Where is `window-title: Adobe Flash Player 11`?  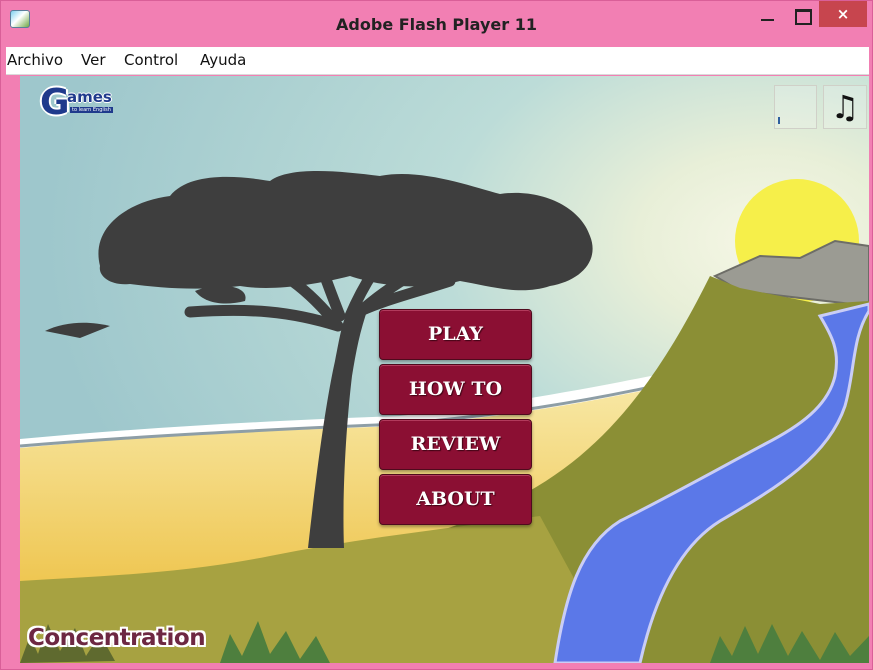 window-title: Adobe Flash Player 11 is located at coordinates (436, 24).